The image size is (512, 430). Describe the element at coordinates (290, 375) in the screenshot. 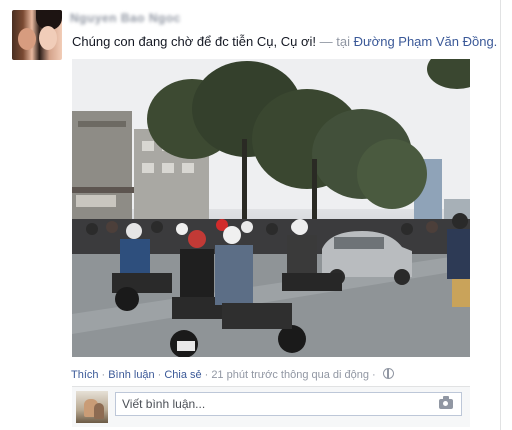

I see `timestamp: 21 phút trước thông qua di động` at that location.